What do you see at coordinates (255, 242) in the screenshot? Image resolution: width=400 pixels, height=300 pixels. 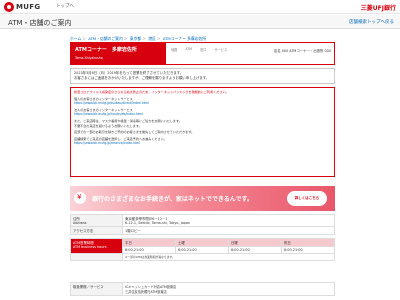 I see `sunday-head: 日曜` at bounding box center [255, 242].